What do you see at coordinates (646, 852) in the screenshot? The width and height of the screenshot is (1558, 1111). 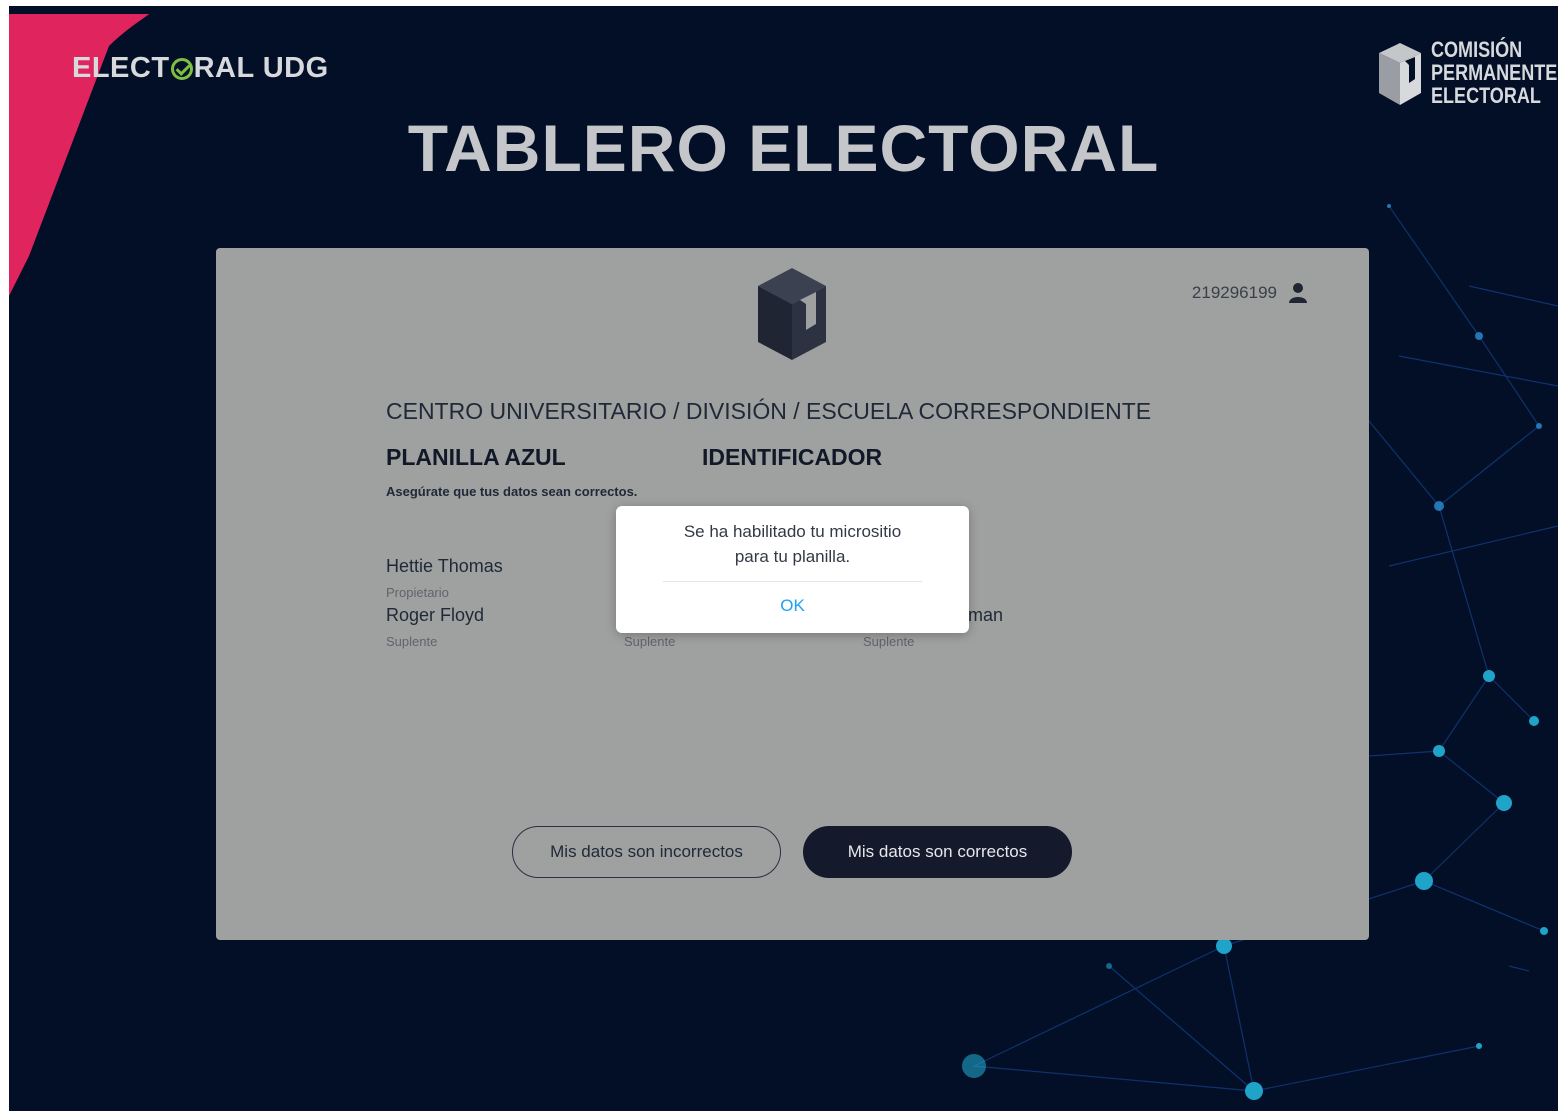 I see `data-incorrect-button: Mis datos son incorrectos` at bounding box center [646, 852].